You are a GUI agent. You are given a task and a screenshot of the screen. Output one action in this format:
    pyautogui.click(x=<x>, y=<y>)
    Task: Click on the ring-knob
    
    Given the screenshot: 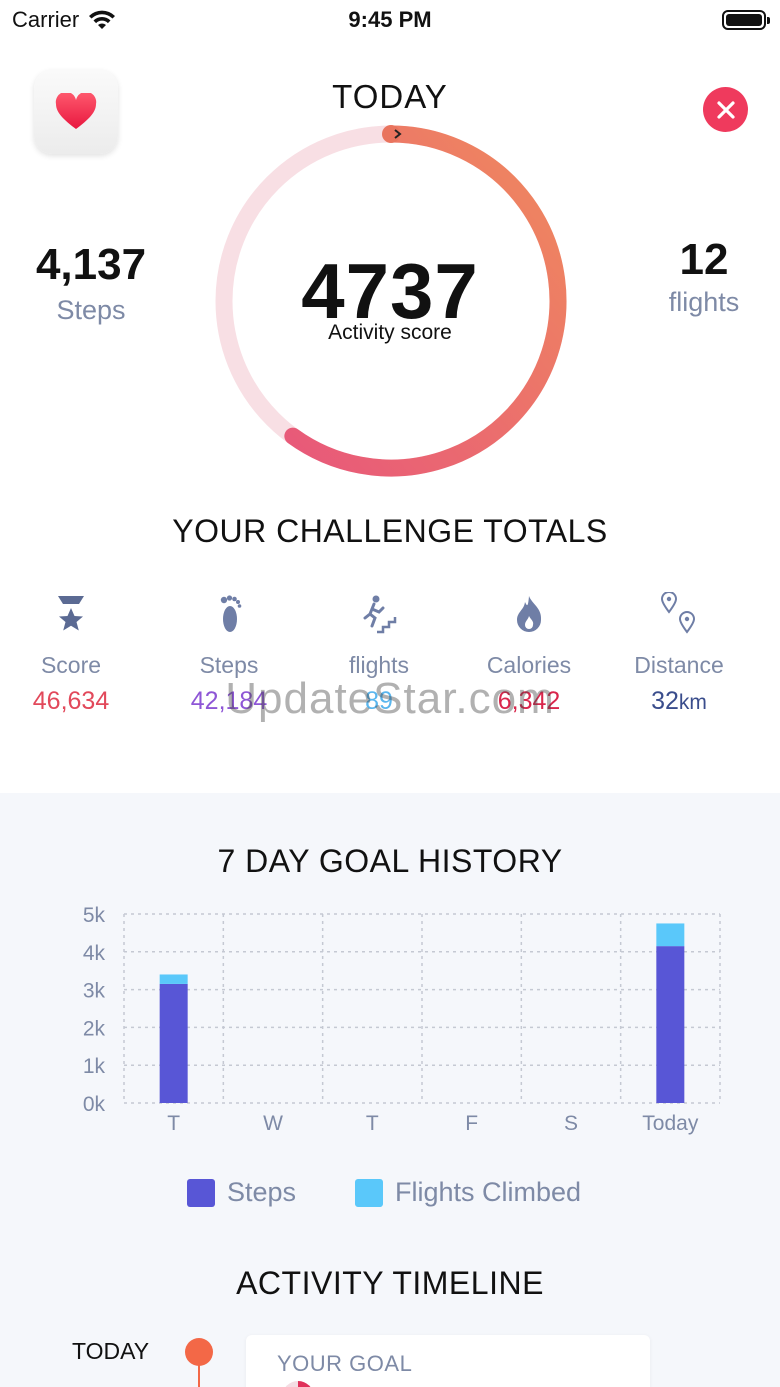 What is the action you would take?
    pyautogui.click(x=391, y=134)
    